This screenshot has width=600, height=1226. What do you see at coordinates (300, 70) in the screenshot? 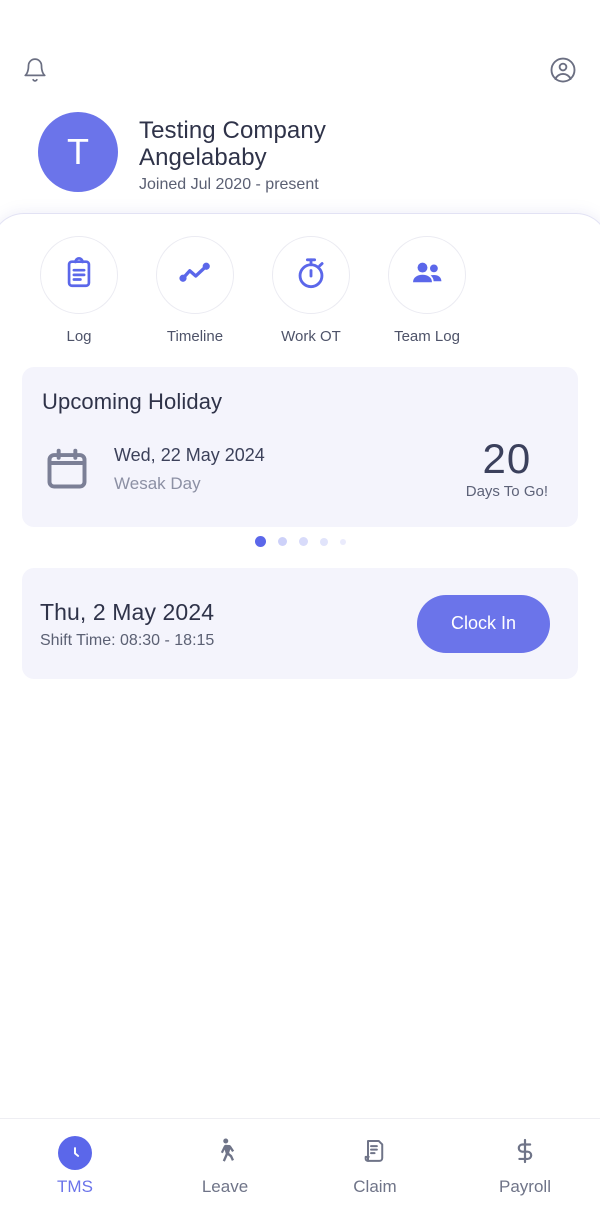
I see `top-bar` at bounding box center [300, 70].